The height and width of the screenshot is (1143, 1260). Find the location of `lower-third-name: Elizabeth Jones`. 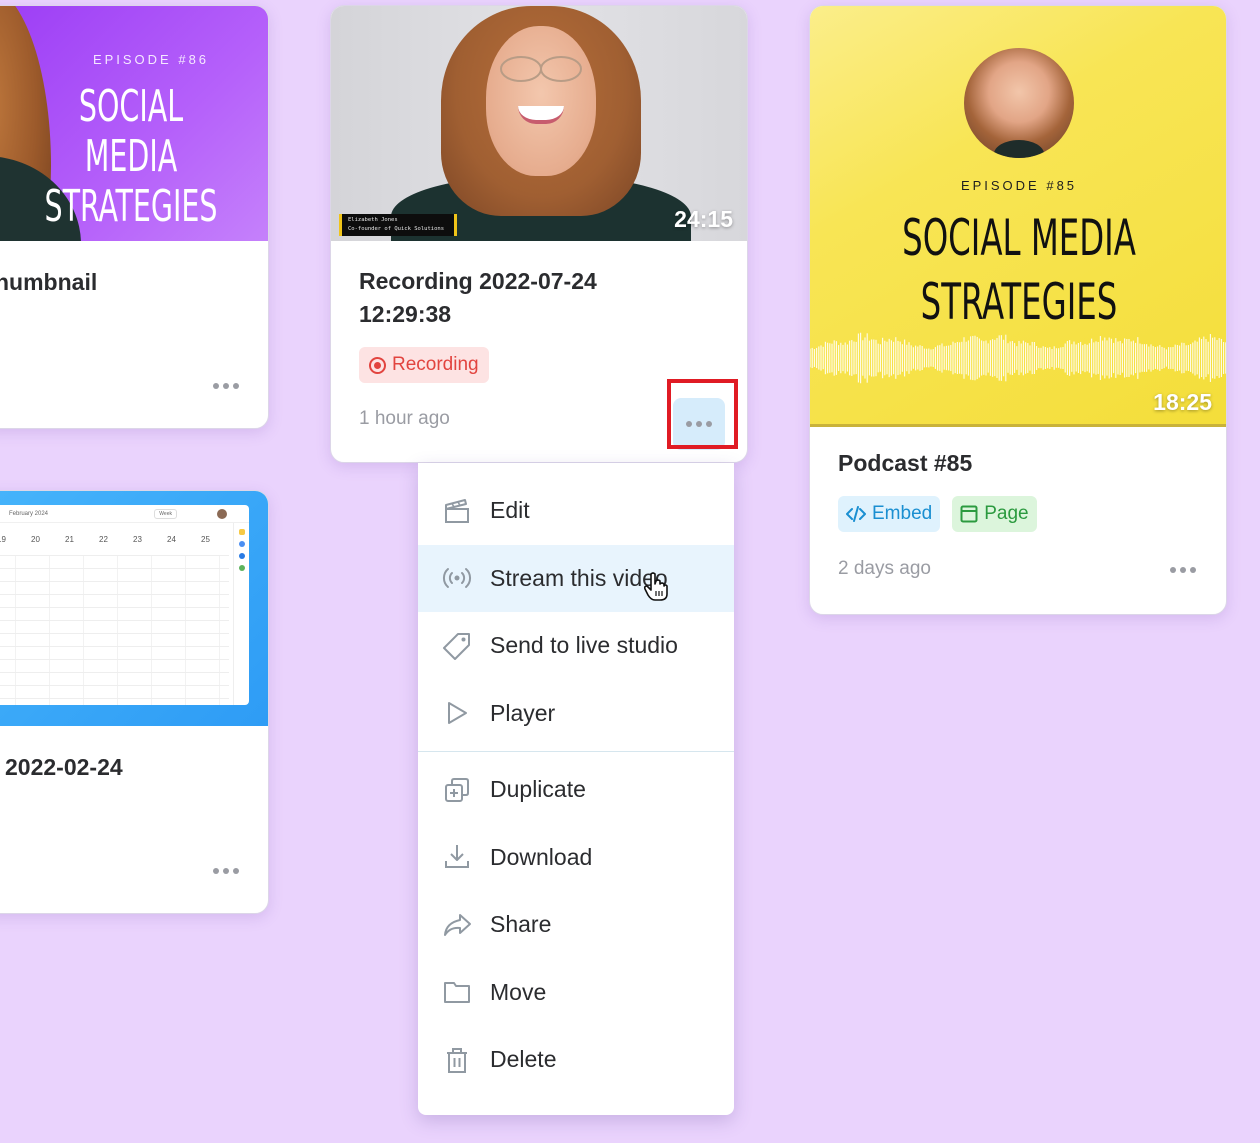

lower-third-name: Elizabeth Jones is located at coordinates (373, 220).